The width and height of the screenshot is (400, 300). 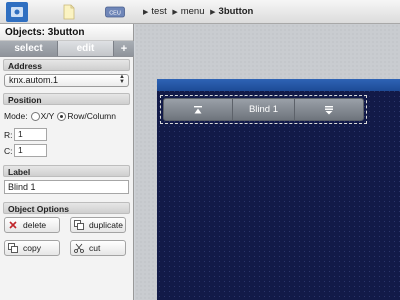 I want to click on add-tab-button: +, so click(x=124, y=48).